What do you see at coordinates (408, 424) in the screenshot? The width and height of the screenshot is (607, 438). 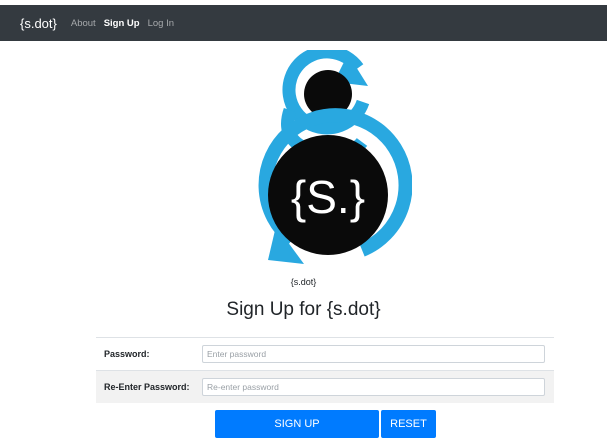 I see `reset-button: RESET` at bounding box center [408, 424].